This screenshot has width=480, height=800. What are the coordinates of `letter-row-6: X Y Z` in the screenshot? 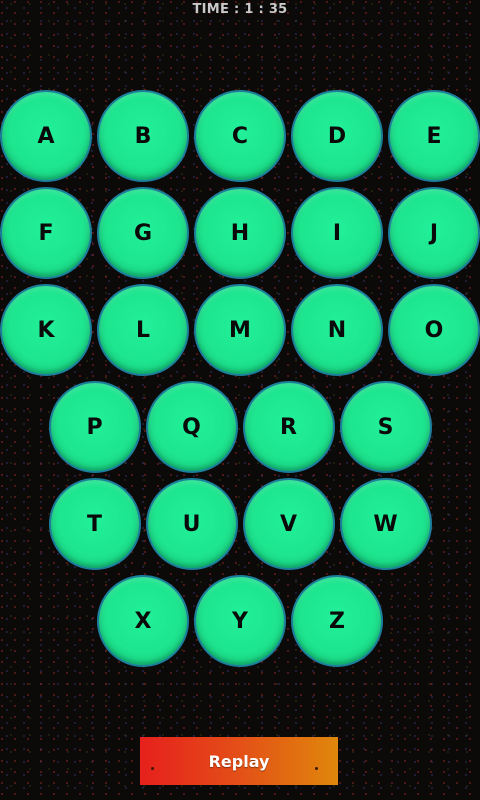 It's located at (240, 621).